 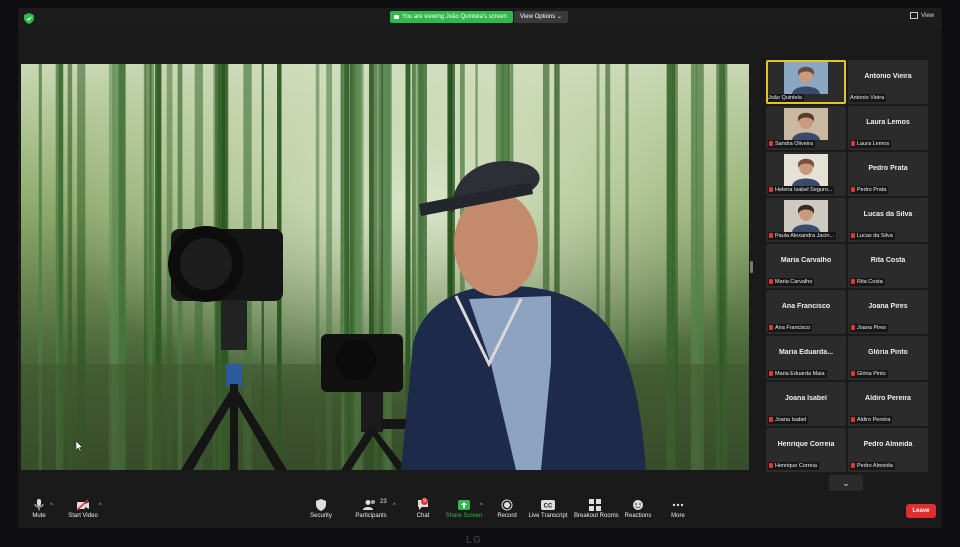 I want to click on participant-video-thumbnail, so click(x=806, y=124).